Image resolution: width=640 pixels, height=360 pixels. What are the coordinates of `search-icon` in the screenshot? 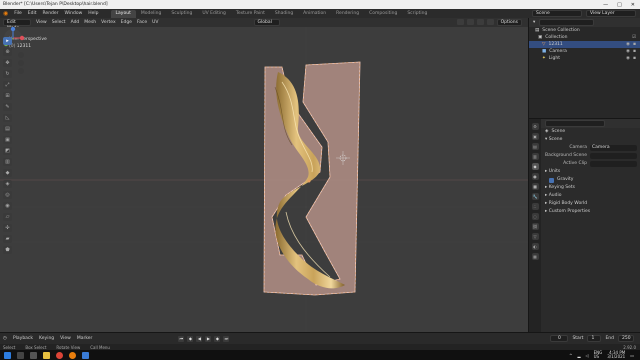 It's located at (20, 355).